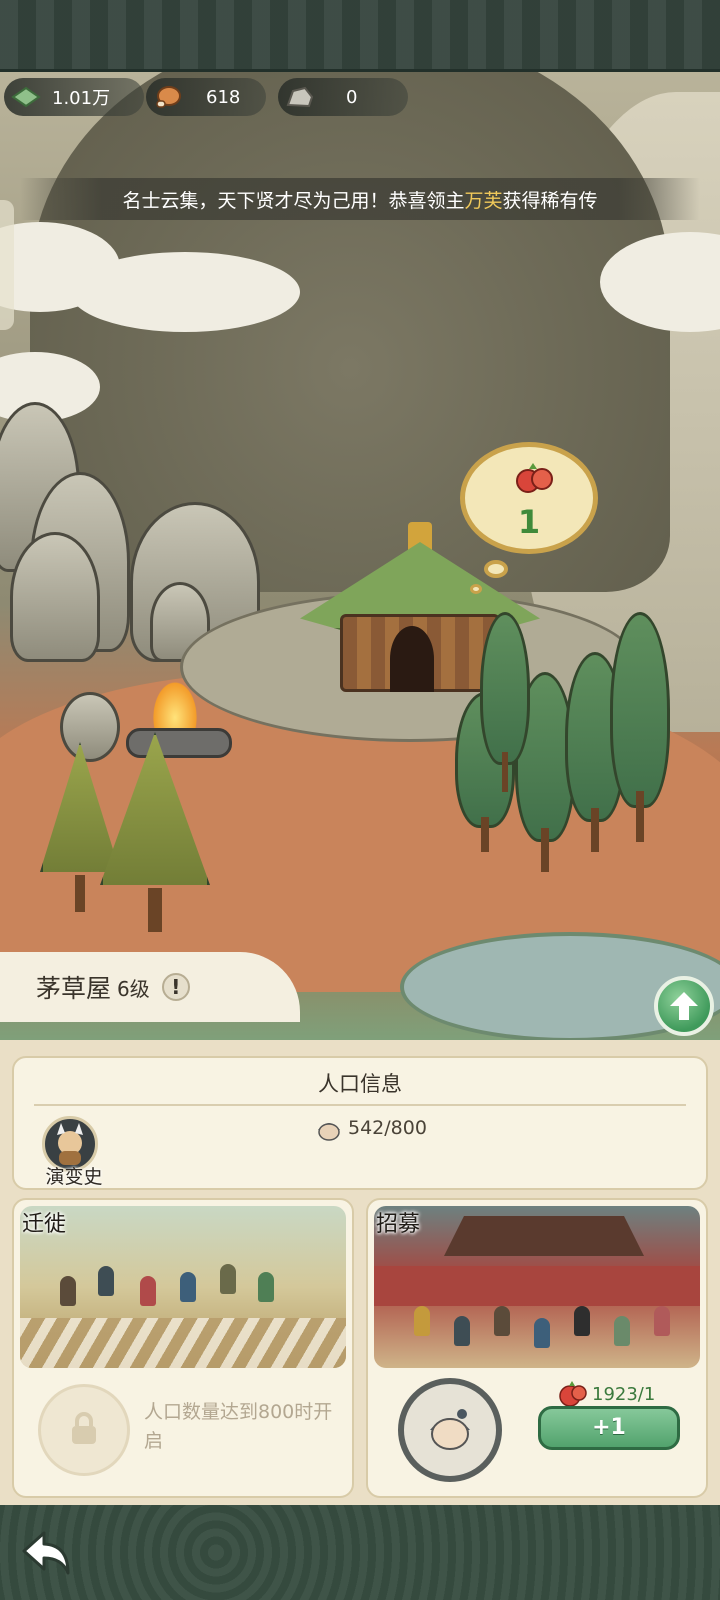  I want to click on recruit-cost-value: 1923/1, so click(624, 1394).